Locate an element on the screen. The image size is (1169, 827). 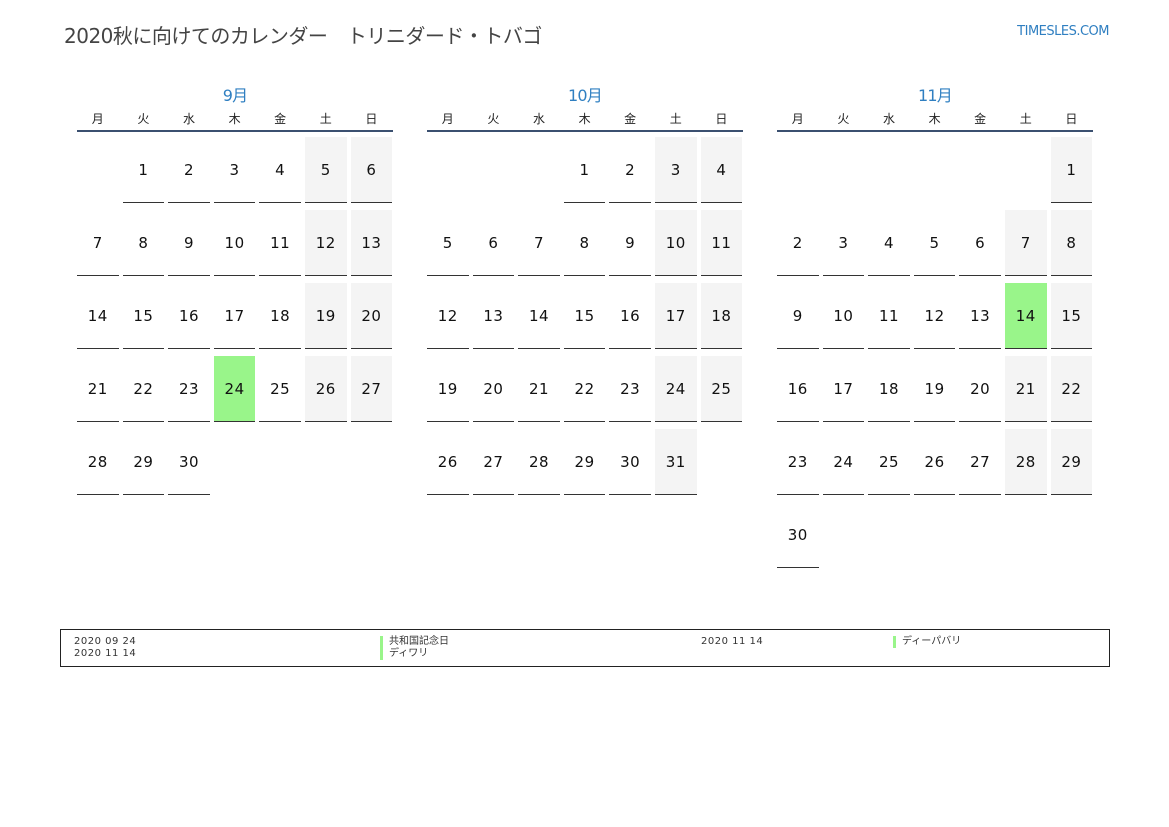
month-title: 10月 is located at coordinates (585, 95).